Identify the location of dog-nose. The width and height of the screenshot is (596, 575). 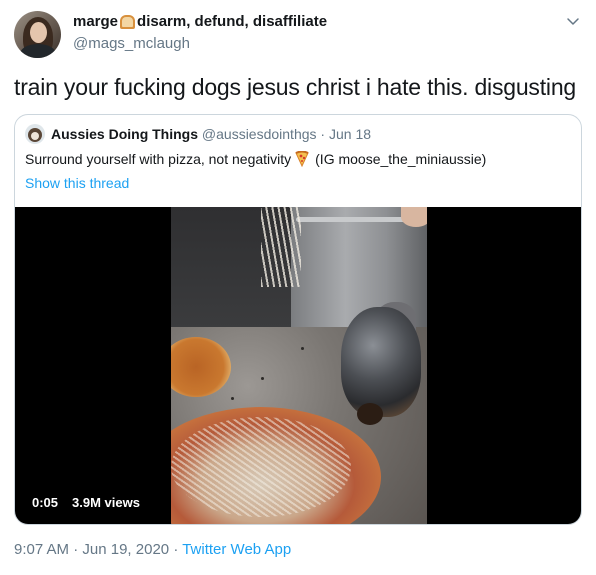
(370, 414).